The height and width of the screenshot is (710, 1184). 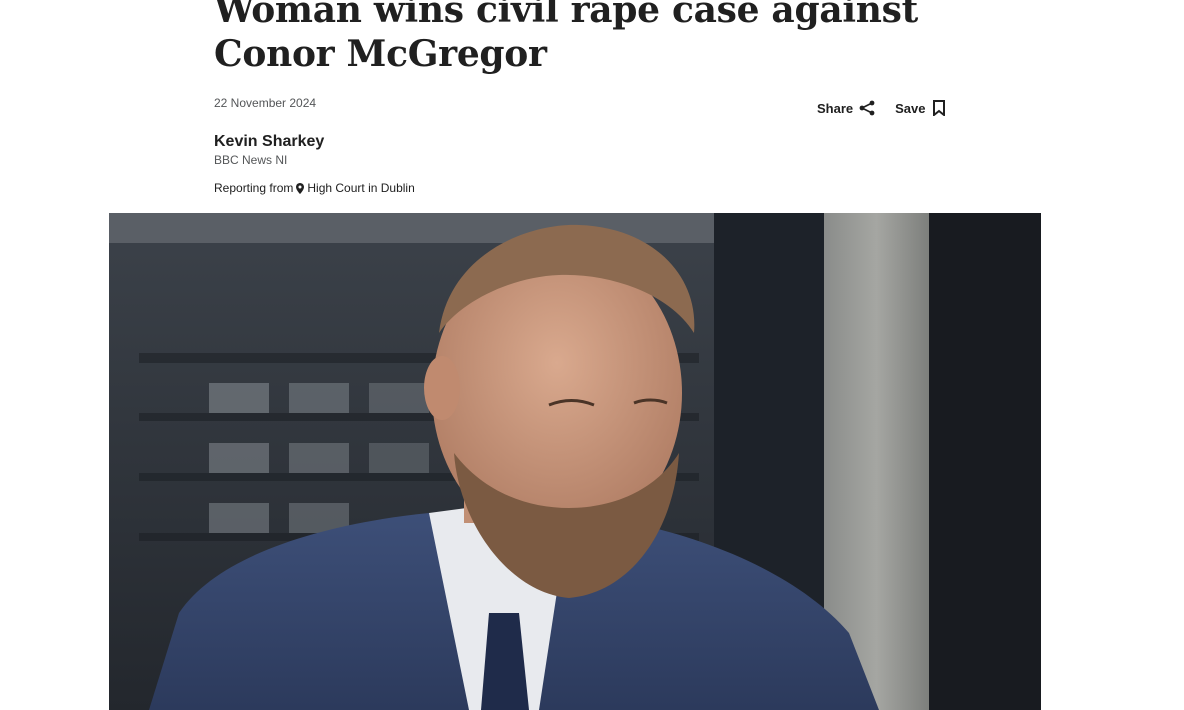 I want to click on save-label: Save, so click(x=910, y=108).